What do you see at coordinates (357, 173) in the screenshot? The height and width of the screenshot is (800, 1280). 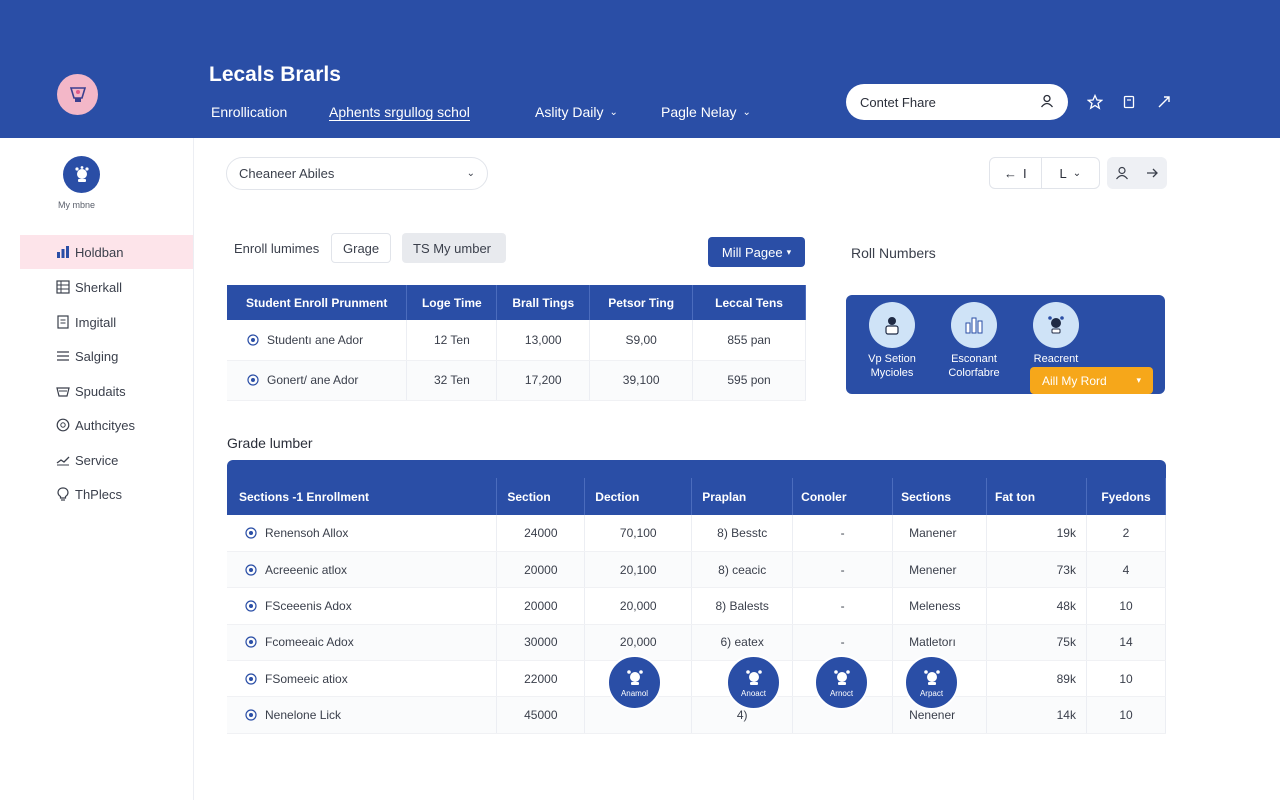 I see `filter-select: Cheaneer Abiles ⌄` at bounding box center [357, 173].